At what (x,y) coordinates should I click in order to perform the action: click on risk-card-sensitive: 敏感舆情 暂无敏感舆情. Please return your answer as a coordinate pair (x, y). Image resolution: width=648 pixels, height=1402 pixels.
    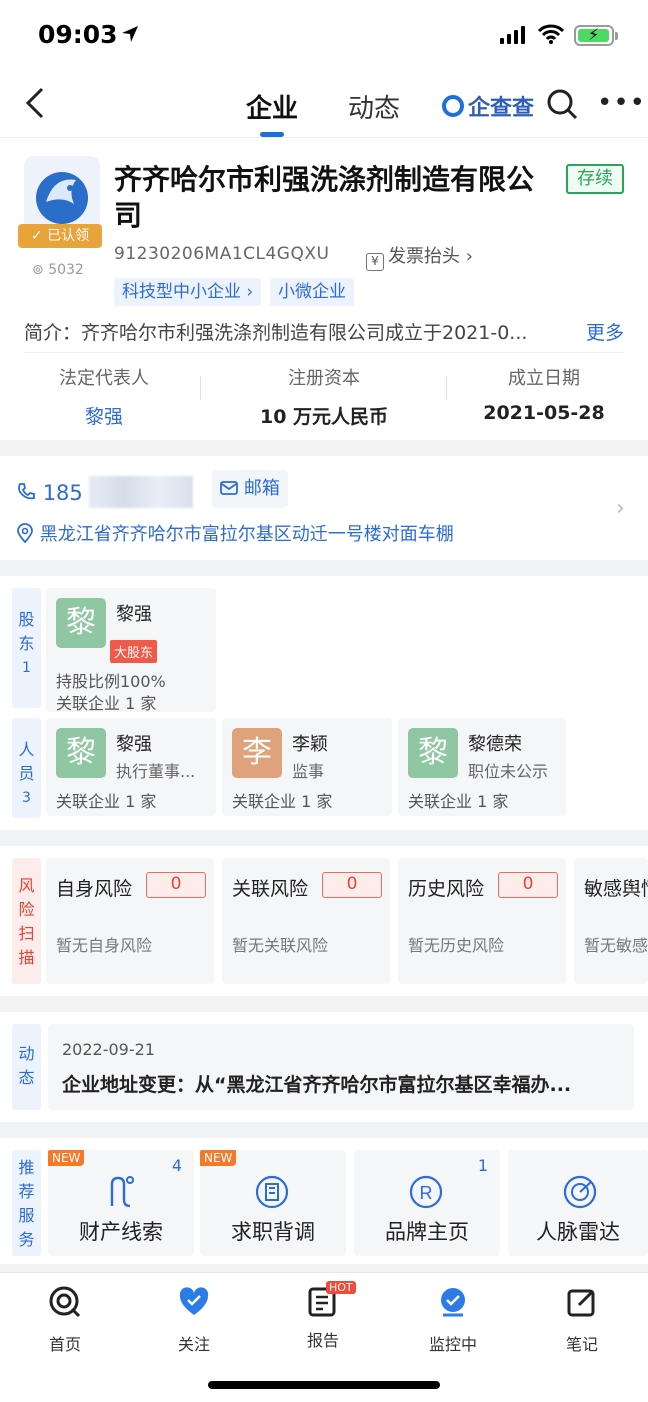
    Looking at the image, I should click on (611, 921).